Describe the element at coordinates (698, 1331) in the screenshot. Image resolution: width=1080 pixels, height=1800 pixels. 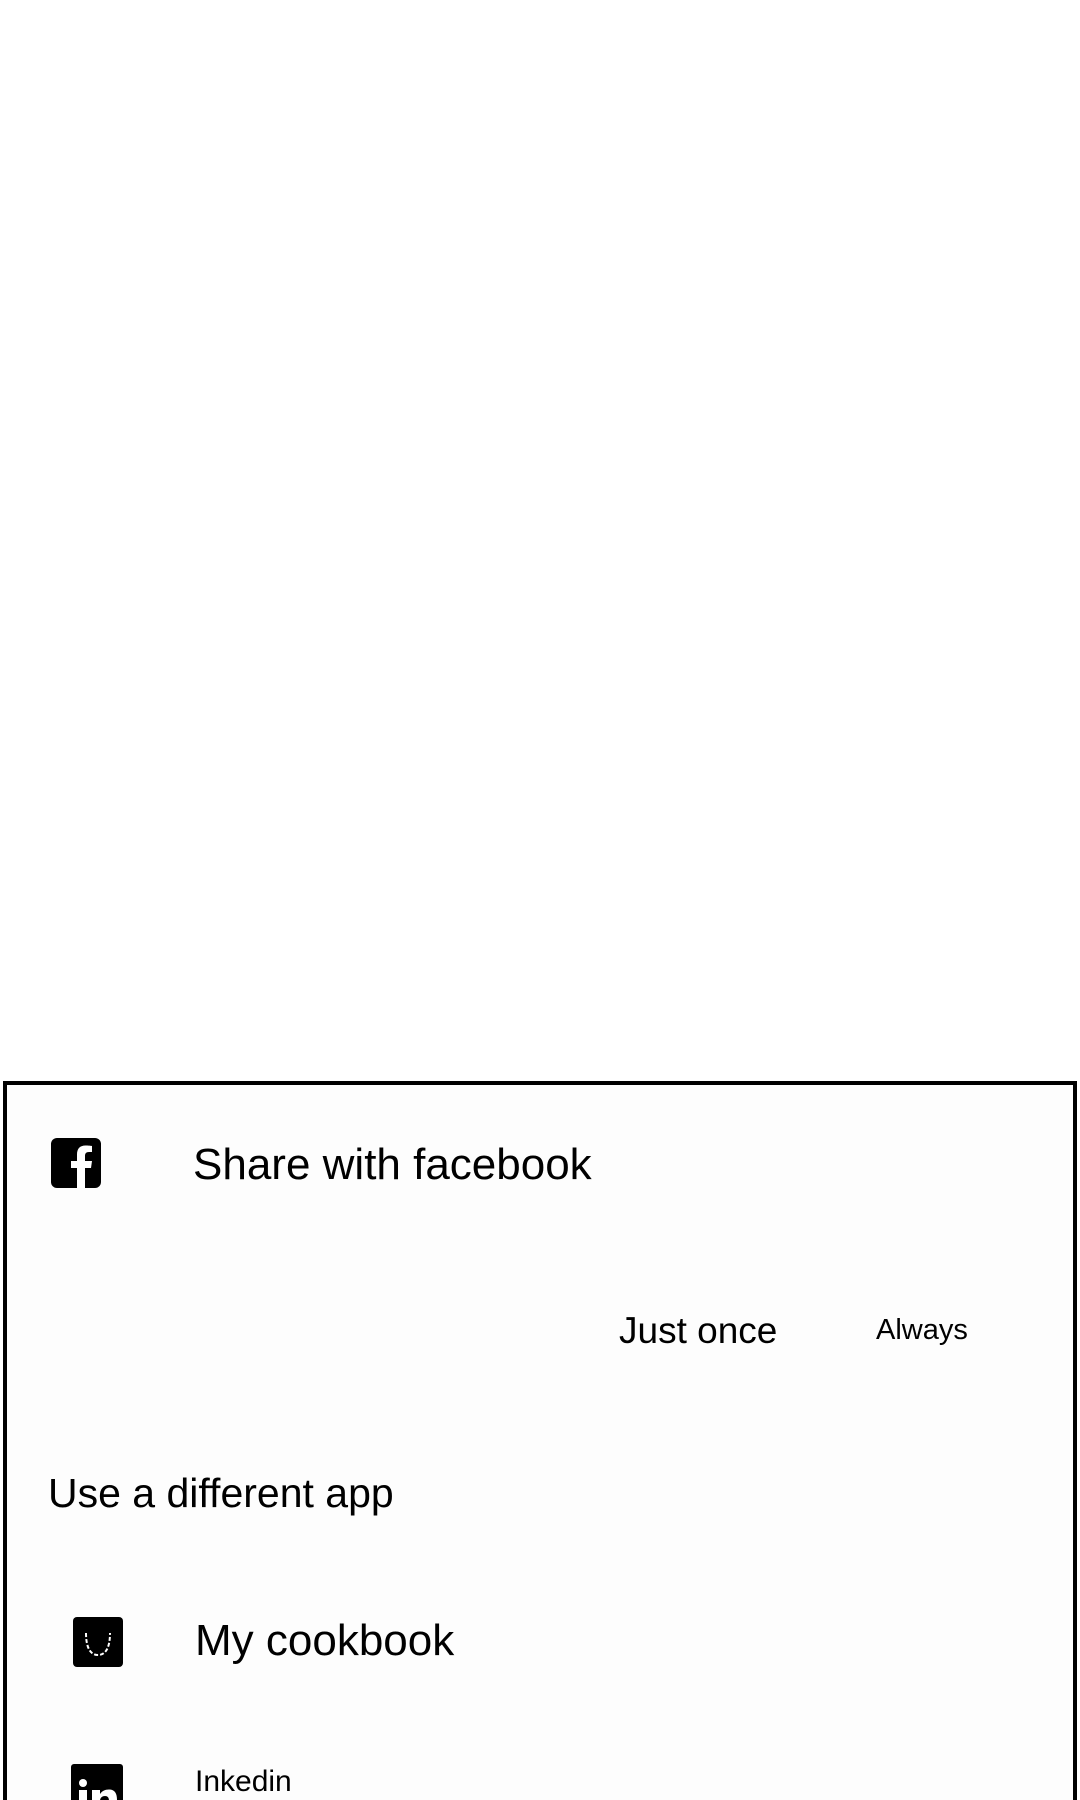
I see `just-once-button: Just once` at that location.